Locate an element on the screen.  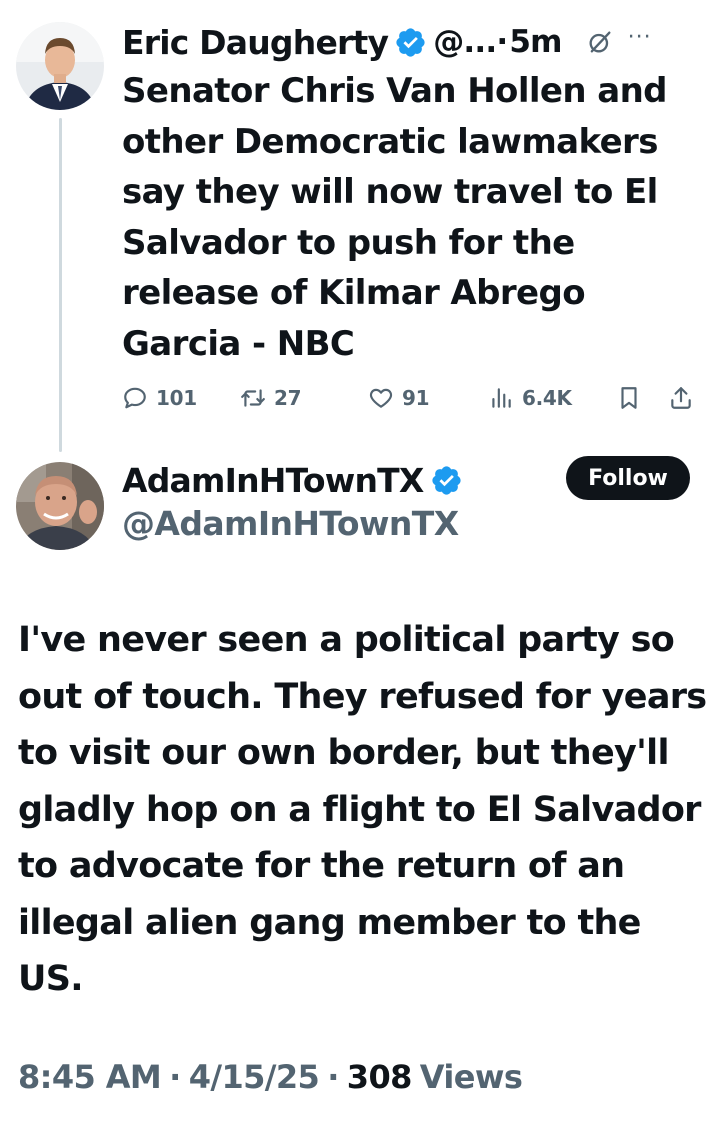
retweet-icon is located at coordinates (253, 398).